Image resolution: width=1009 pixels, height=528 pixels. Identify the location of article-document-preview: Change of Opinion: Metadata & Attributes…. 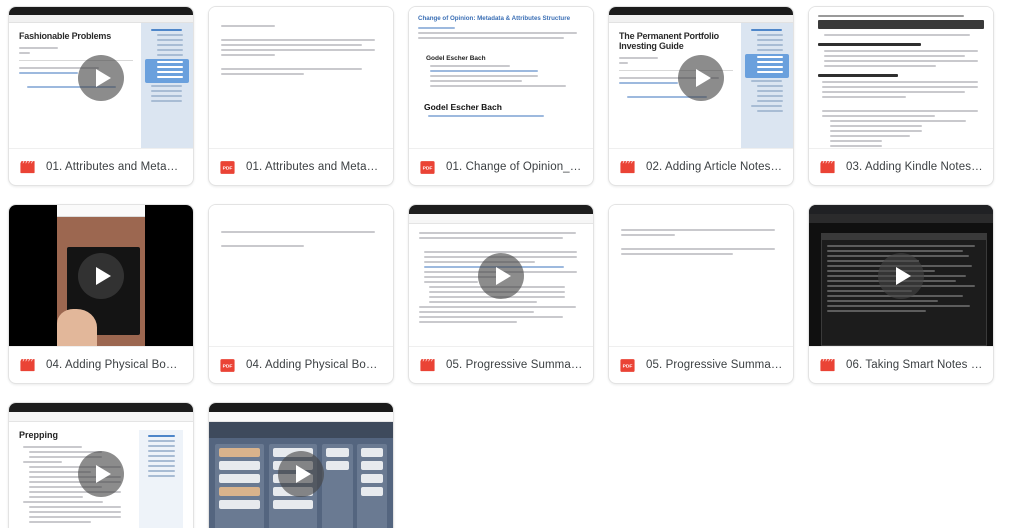
(501, 77).